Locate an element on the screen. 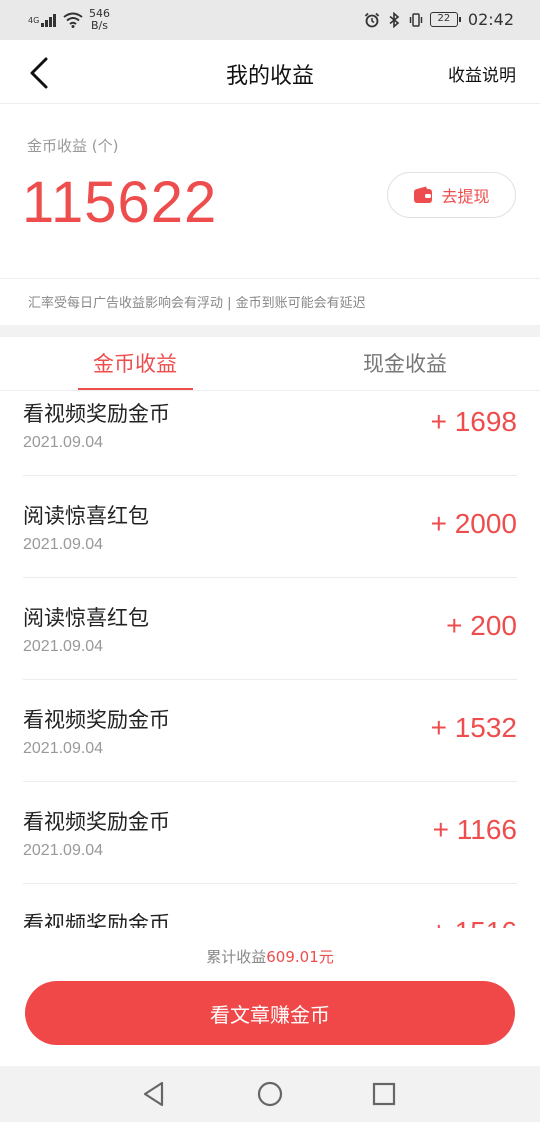 The width and height of the screenshot is (540, 1122). list-item: 看视频奖励金币 + 1516 is located at coordinates (270, 906).